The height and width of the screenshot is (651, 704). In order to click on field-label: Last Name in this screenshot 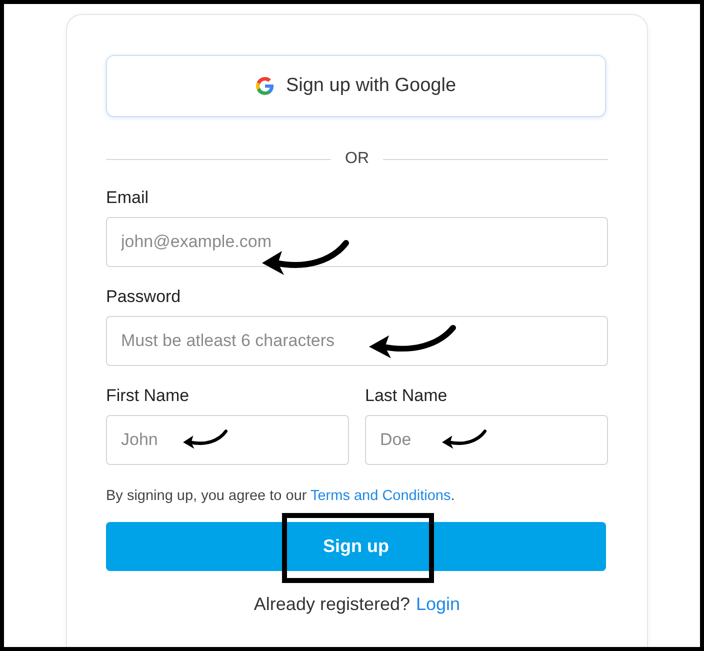, I will do `click(406, 396)`.